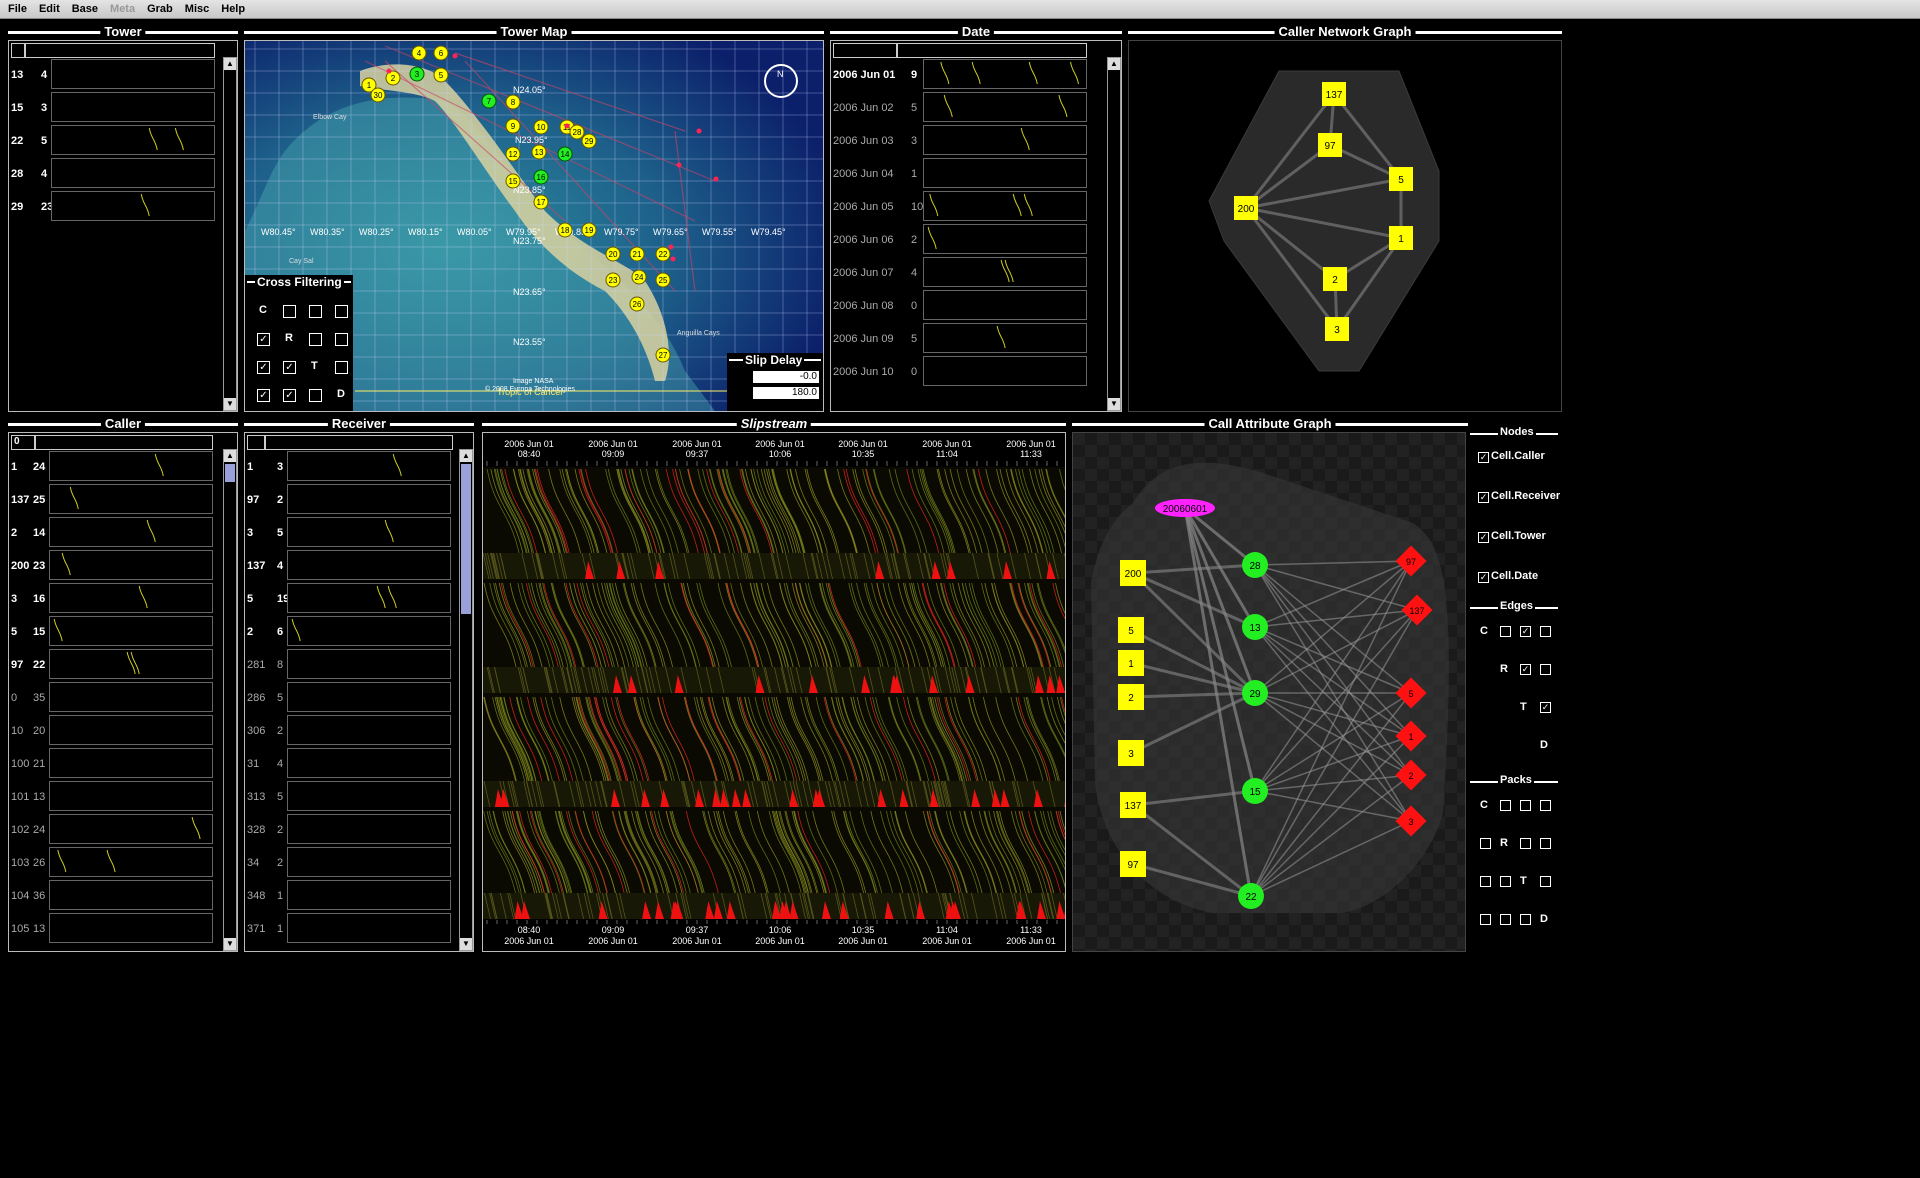  Describe the element at coordinates (230, 234) in the screenshot. I see `tower-scrollbar: ▲ ▼` at that location.